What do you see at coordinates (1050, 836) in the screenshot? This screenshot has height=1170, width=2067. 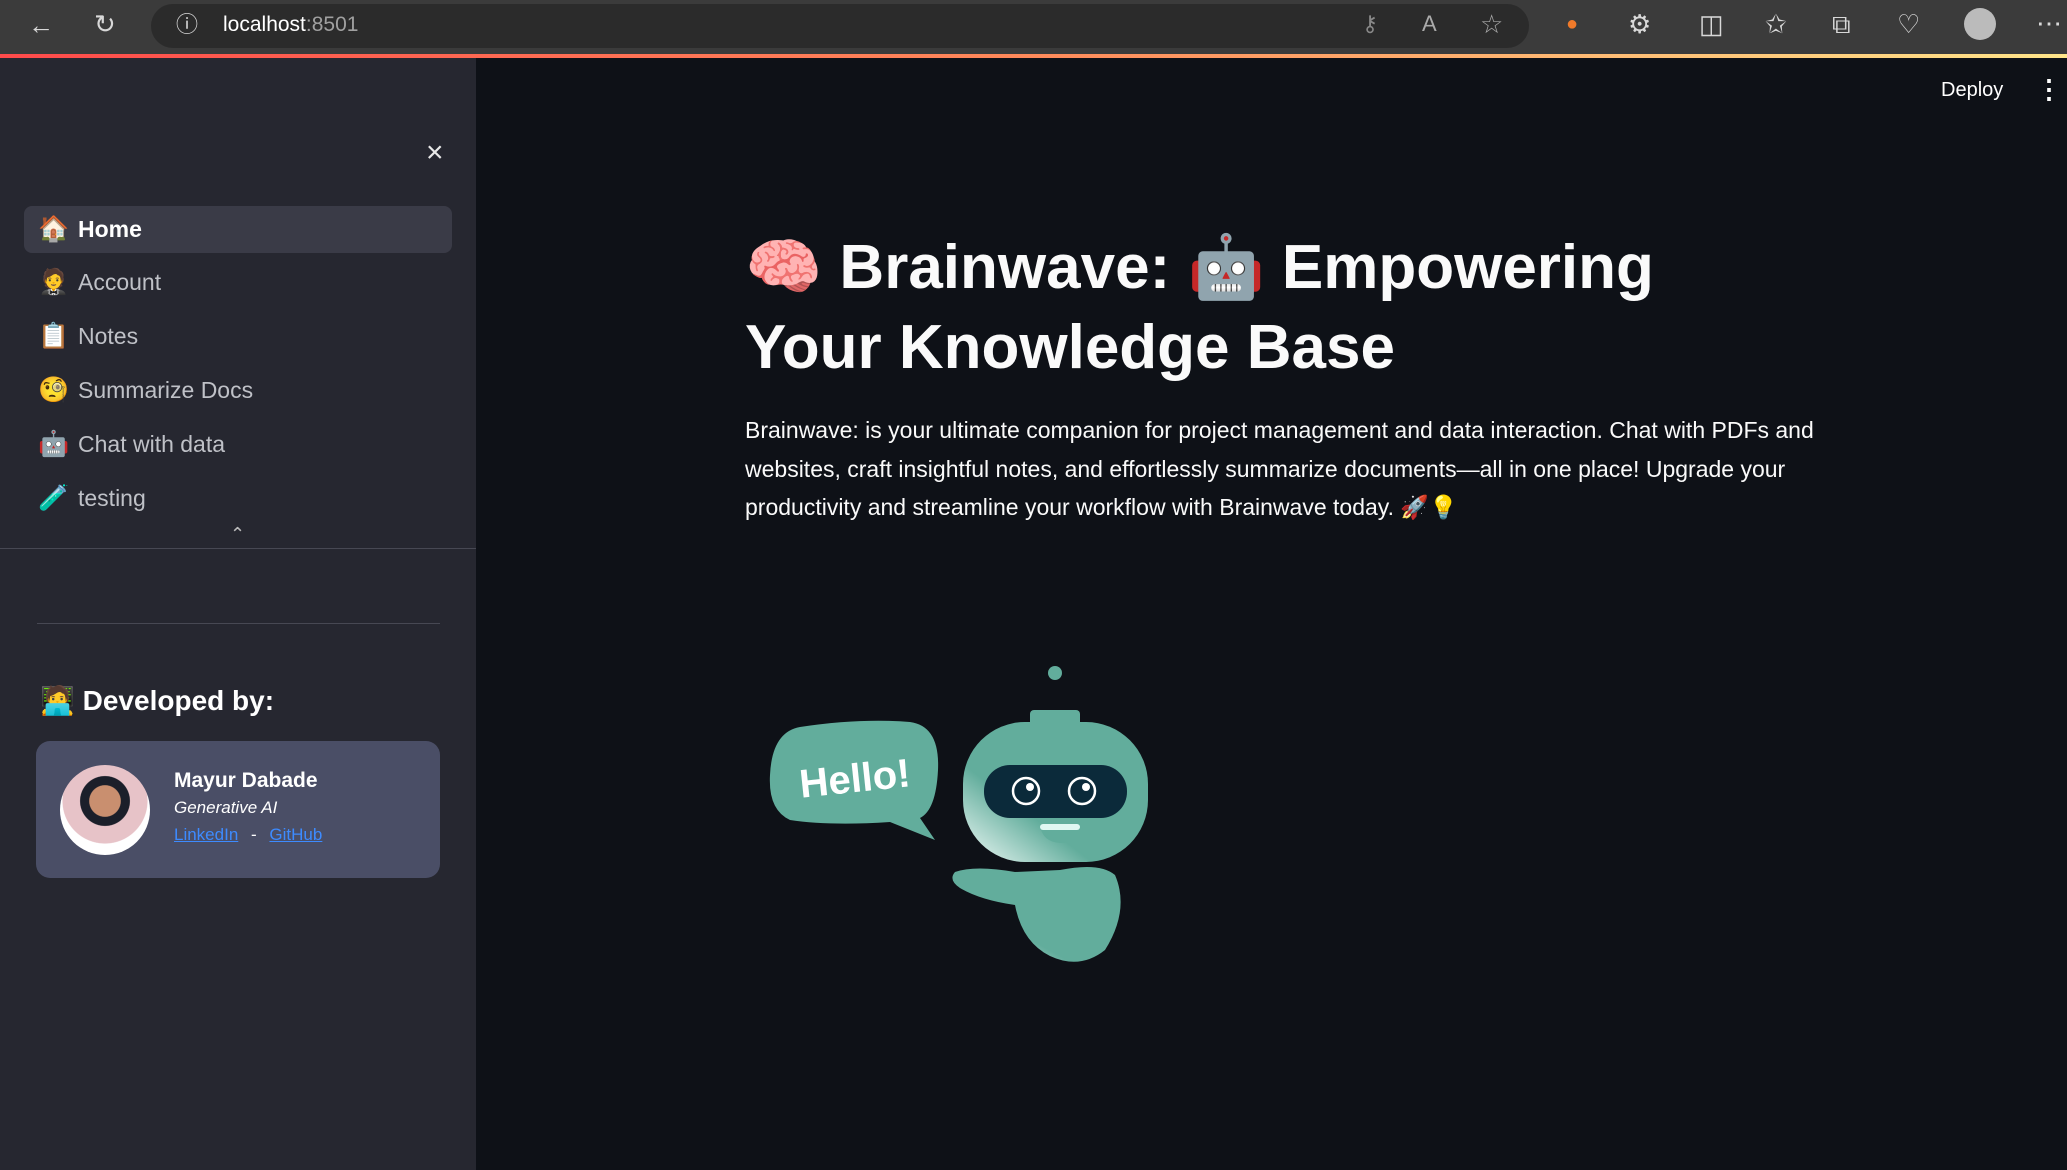 I see `robot-figure` at bounding box center [1050, 836].